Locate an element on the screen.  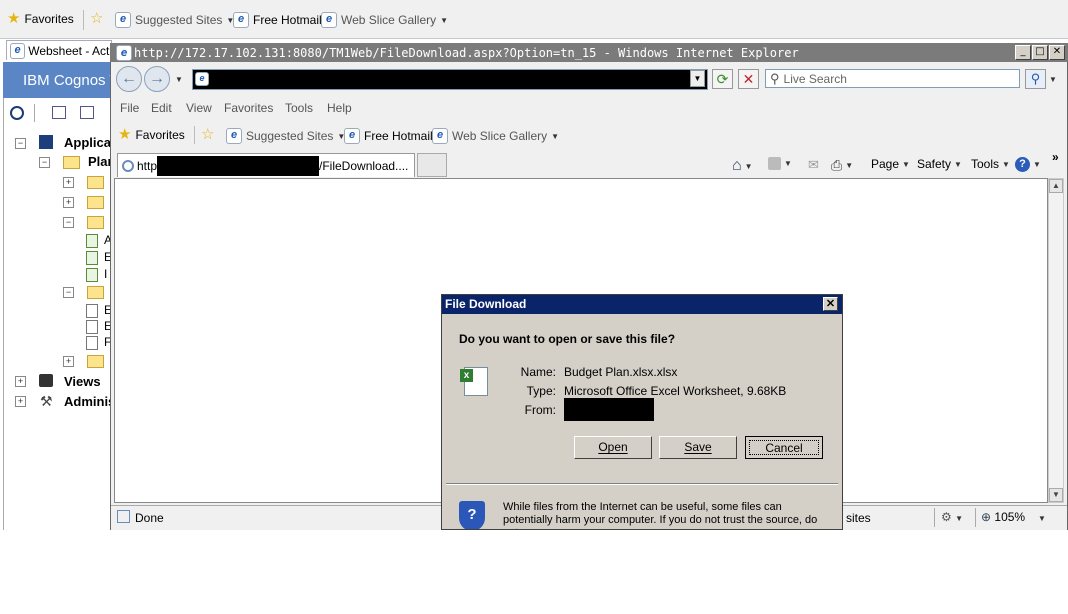
safety-menu: Safety ▼ is located at coordinates (939, 164).